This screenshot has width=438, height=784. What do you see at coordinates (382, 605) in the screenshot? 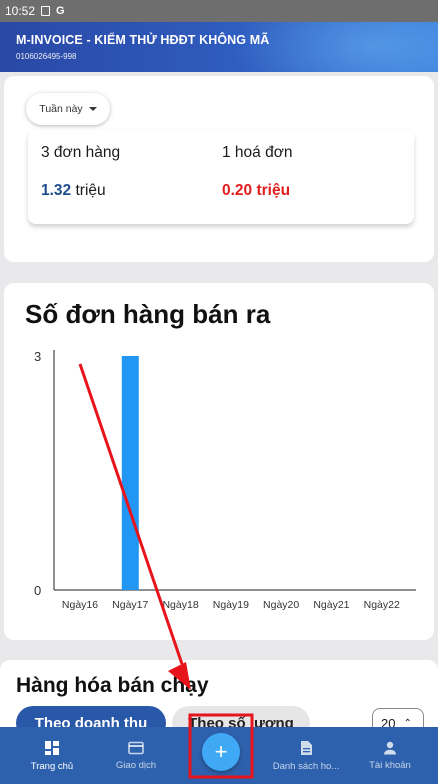
I see `x-tick-label: Ngày22` at bounding box center [382, 605].